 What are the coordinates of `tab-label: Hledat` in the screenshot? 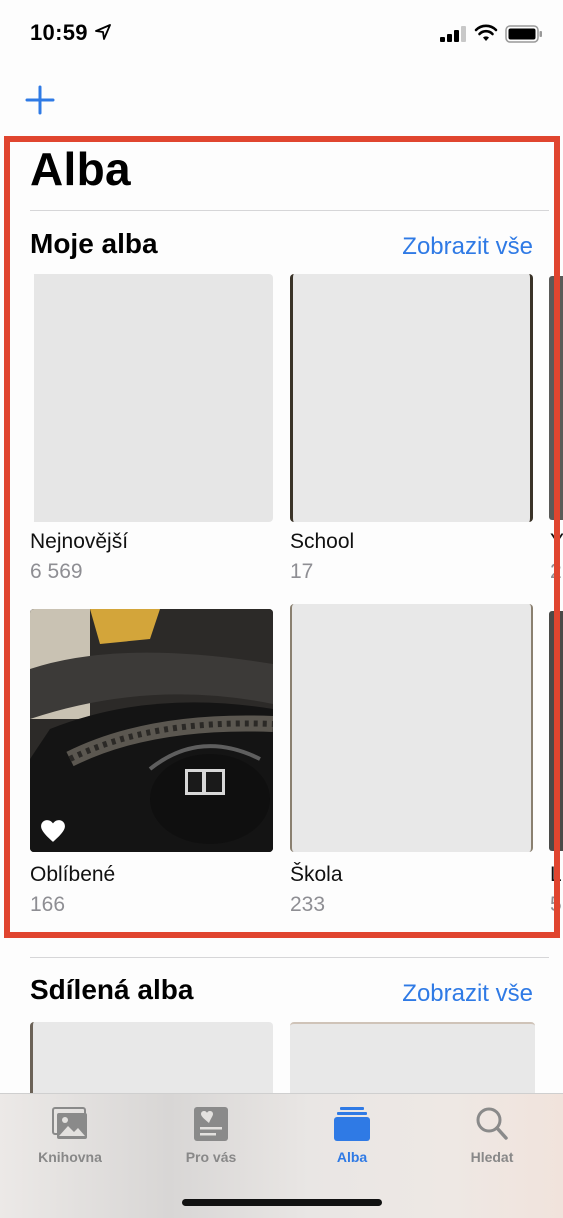 It's located at (492, 1157).